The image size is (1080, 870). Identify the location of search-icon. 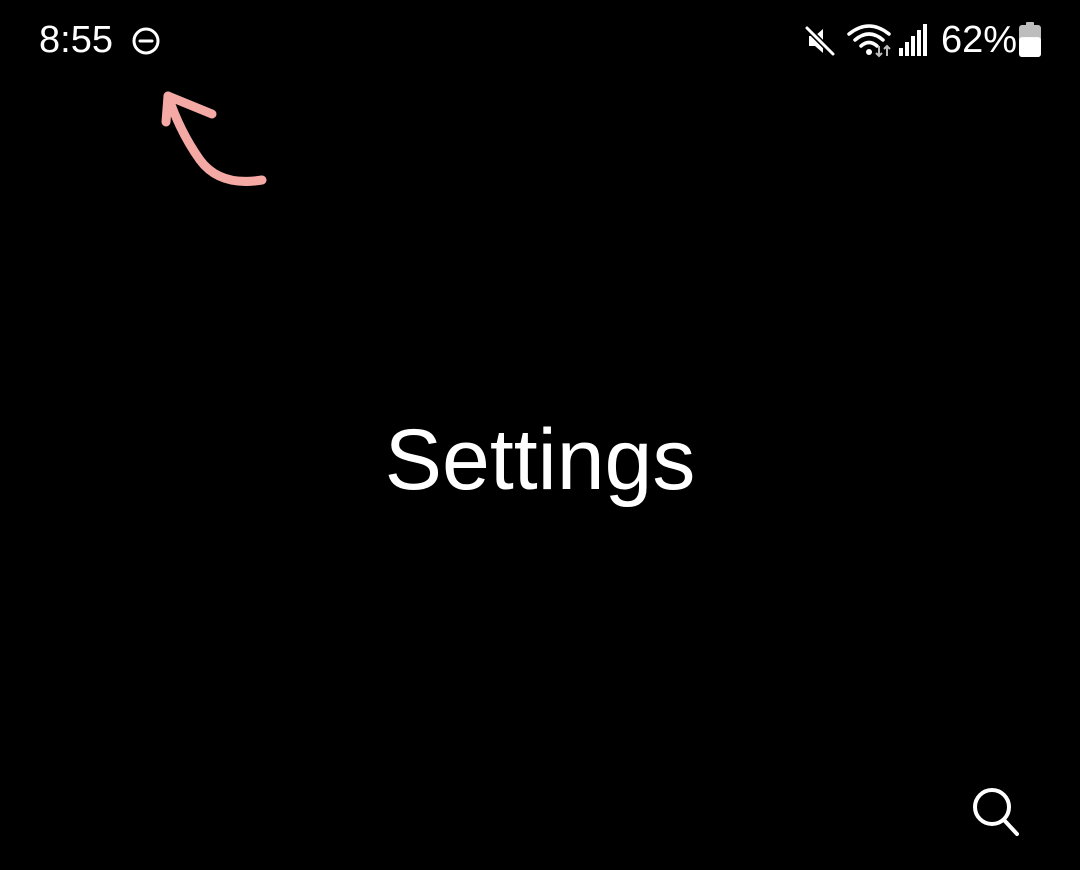
(996, 812).